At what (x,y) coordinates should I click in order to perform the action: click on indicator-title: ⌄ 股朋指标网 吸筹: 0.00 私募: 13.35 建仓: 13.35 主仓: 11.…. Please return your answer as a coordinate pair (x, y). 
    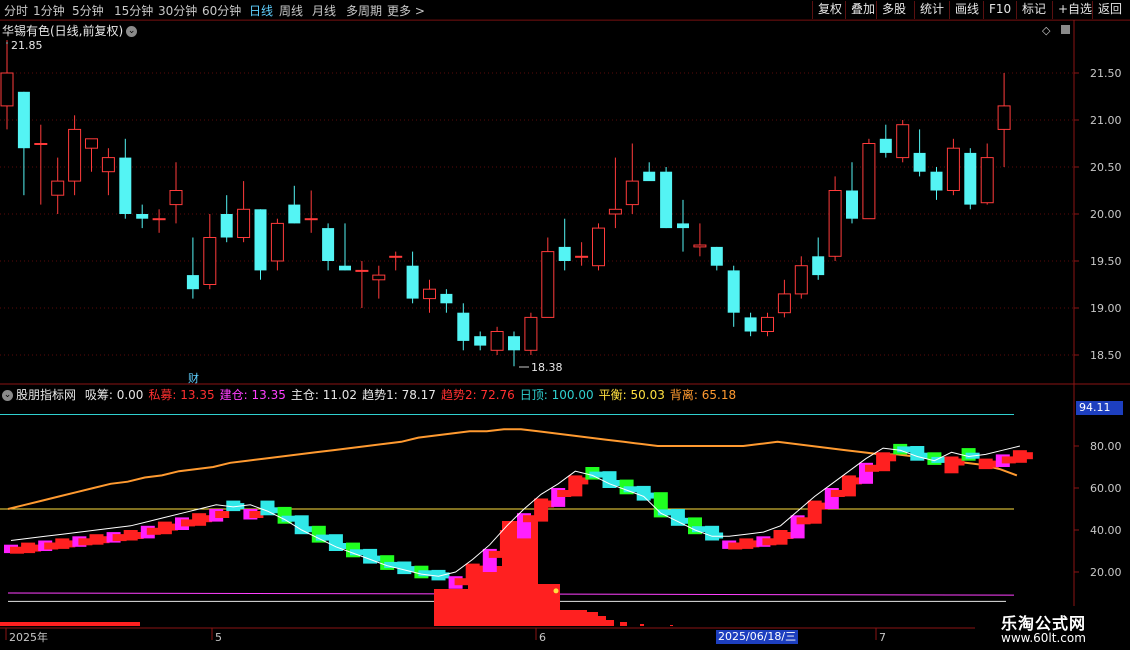
    Looking at the image, I should click on (371, 394).